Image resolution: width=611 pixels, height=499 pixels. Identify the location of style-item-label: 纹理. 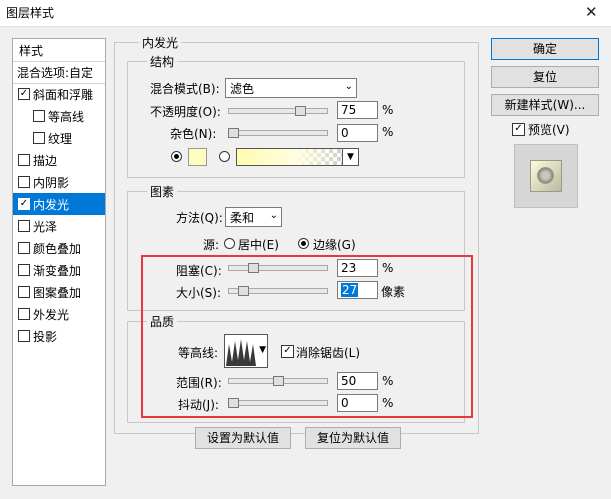
(60, 139).